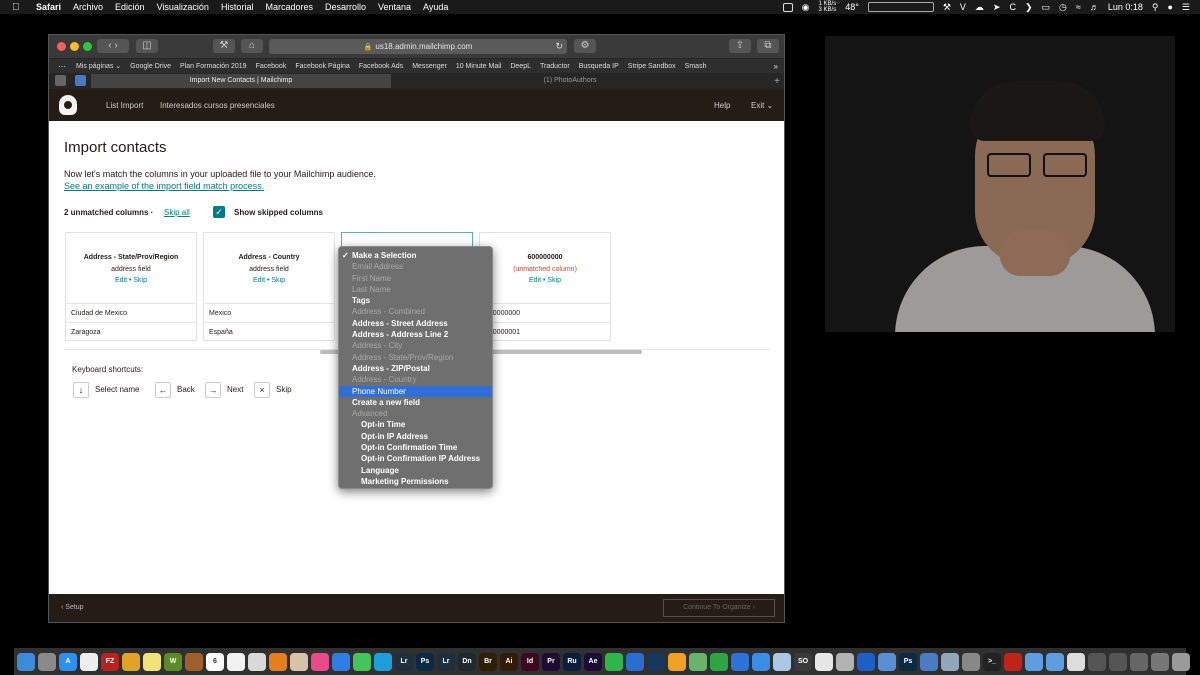 Image resolution: width=1200 pixels, height=675 pixels. What do you see at coordinates (719, 608) in the screenshot?
I see `continue-to-organize-button: Continue To Organize ›` at bounding box center [719, 608].